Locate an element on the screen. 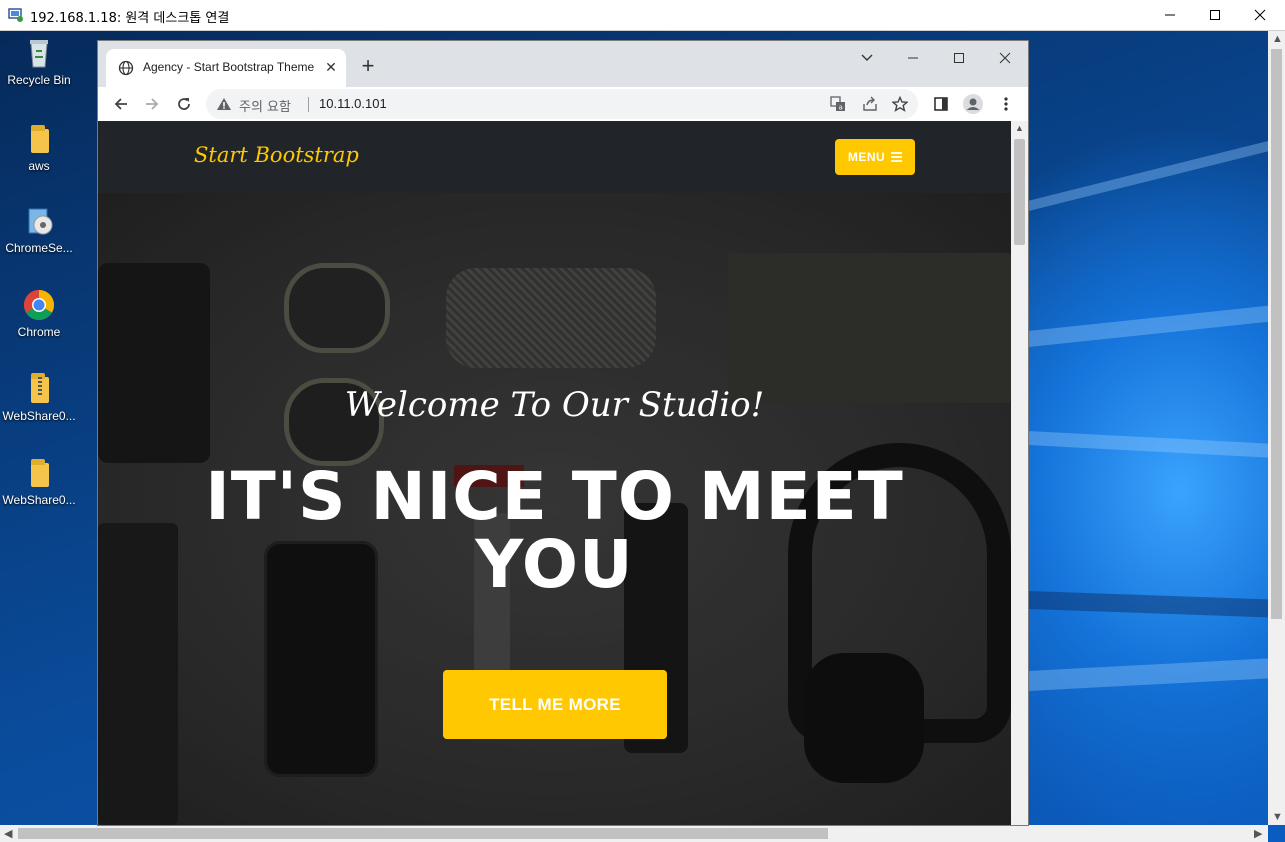 The height and width of the screenshot is (842, 1285). browser-toolbar: 주의 요함 10.11.0.101 a is located at coordinates (563, 104).